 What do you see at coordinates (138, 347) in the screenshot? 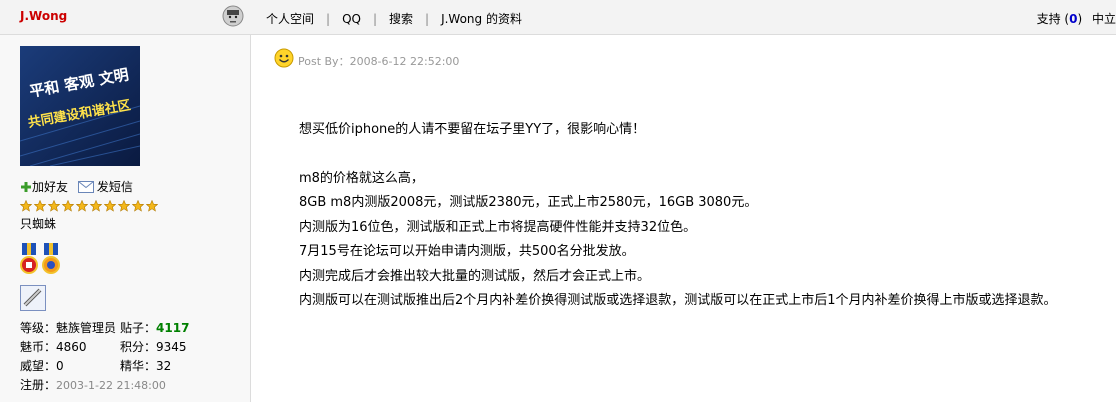
I see `points-label: 积分：` at bounding box center [138, 347].